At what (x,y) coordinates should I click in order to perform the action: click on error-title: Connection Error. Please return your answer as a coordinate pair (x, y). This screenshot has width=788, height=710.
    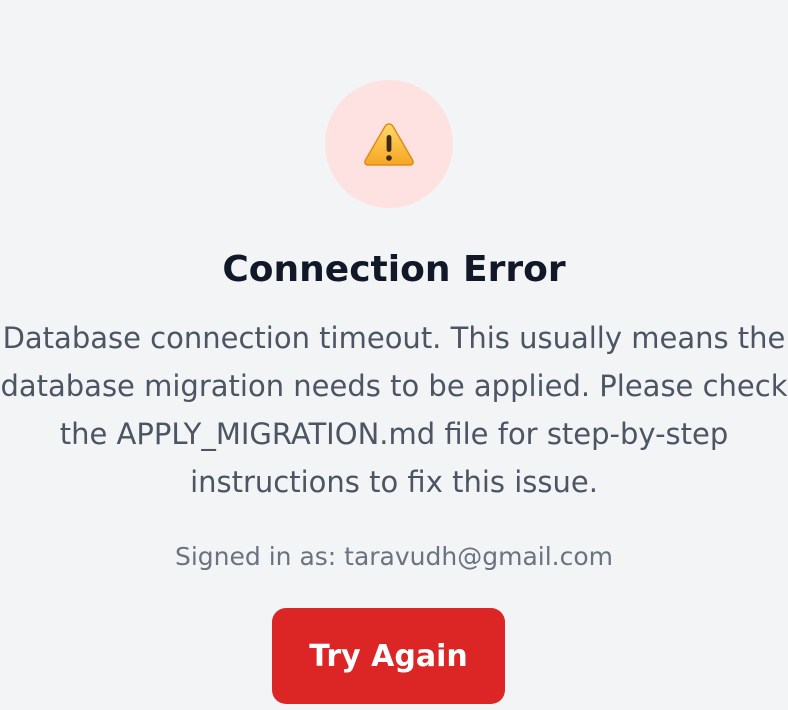
    Looking at the image, I should click on (394, 269).